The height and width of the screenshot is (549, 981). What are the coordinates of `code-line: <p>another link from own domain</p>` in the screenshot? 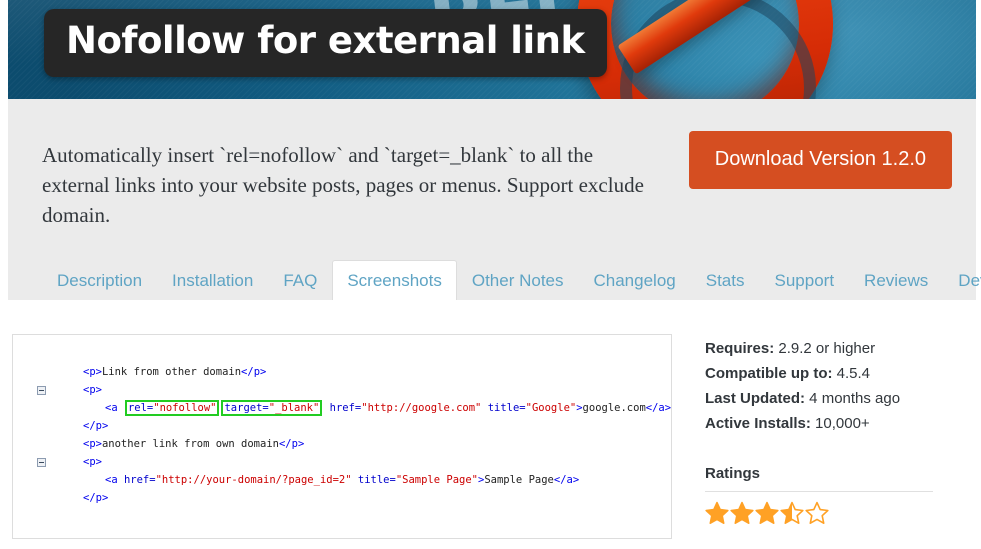 It's located at (347, 444).